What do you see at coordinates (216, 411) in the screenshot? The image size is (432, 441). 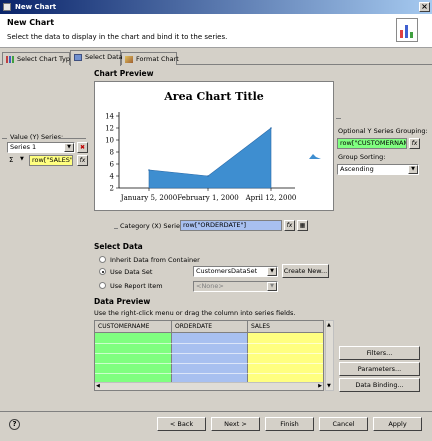 I see `footer-separator` at bounding box center [216, 411].